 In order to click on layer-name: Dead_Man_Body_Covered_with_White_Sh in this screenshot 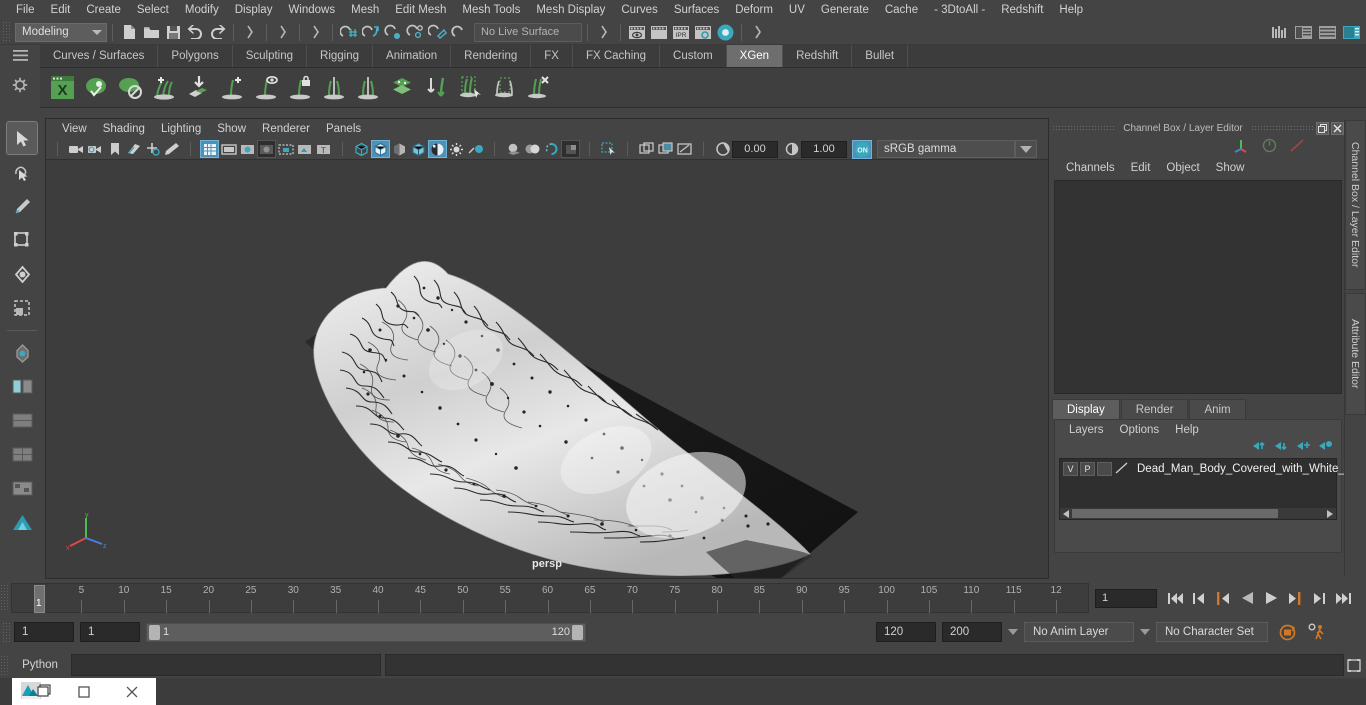, I will do `click(1246, 469)`.